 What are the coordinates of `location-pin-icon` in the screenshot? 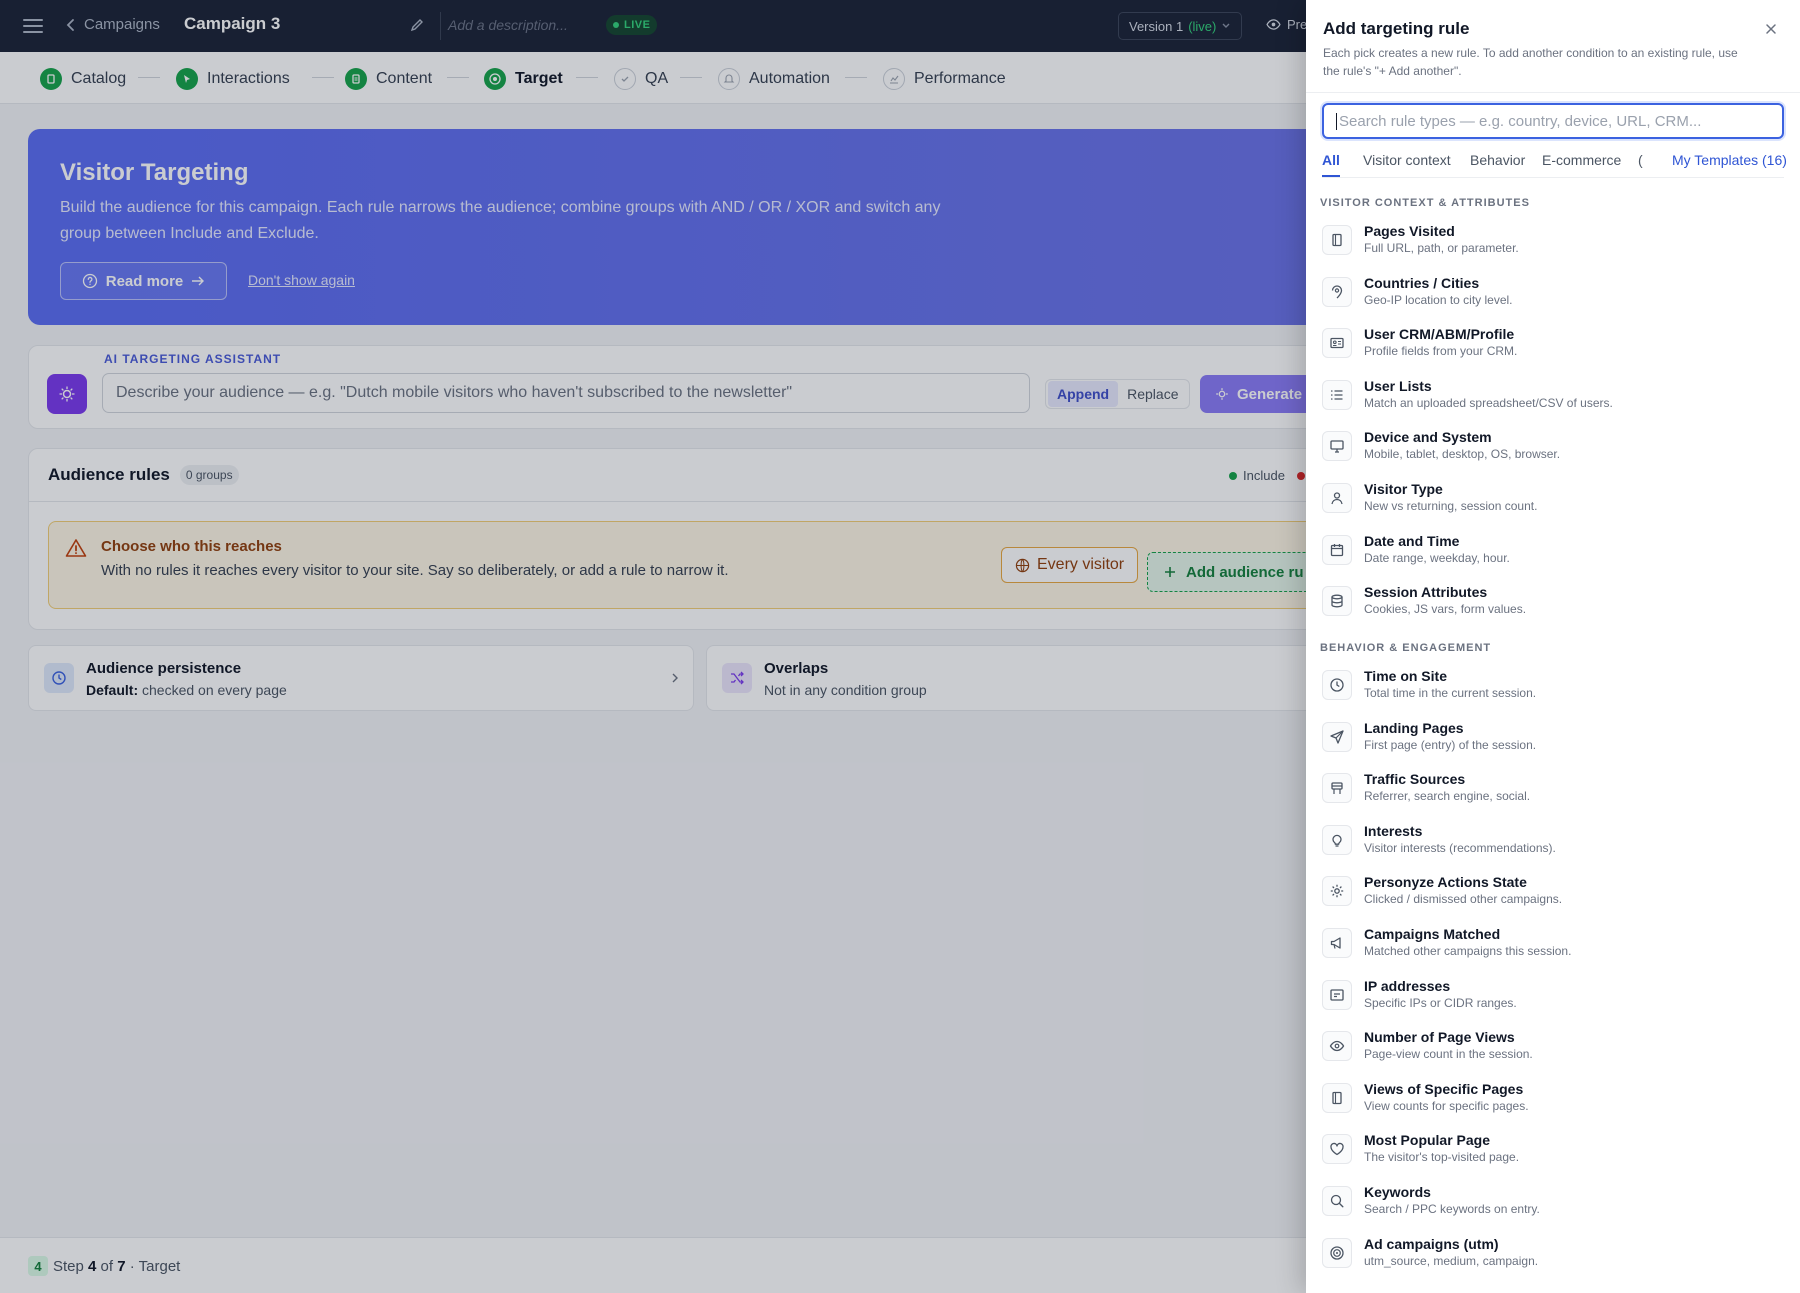 It's located at (1337, 291).